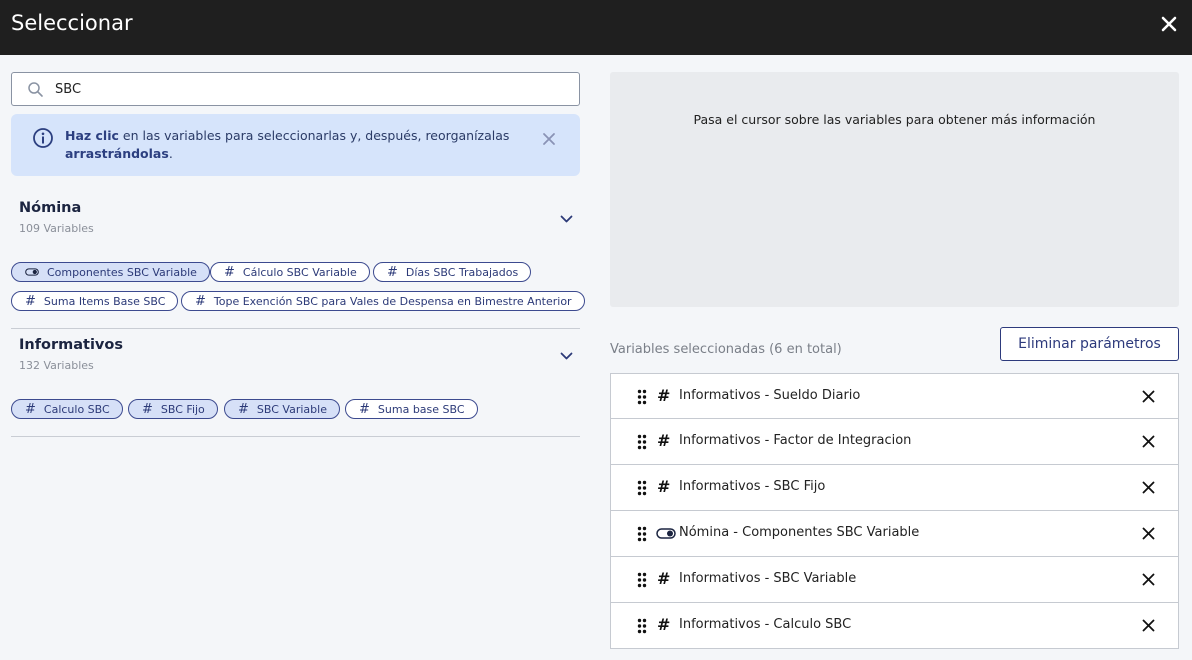 This screenshot has width=1192, height=660. Describe the element at coordinates (752, 486) in the screenshot. I see `selected-variable-label: Informativos - SBC Fijo` at that location.